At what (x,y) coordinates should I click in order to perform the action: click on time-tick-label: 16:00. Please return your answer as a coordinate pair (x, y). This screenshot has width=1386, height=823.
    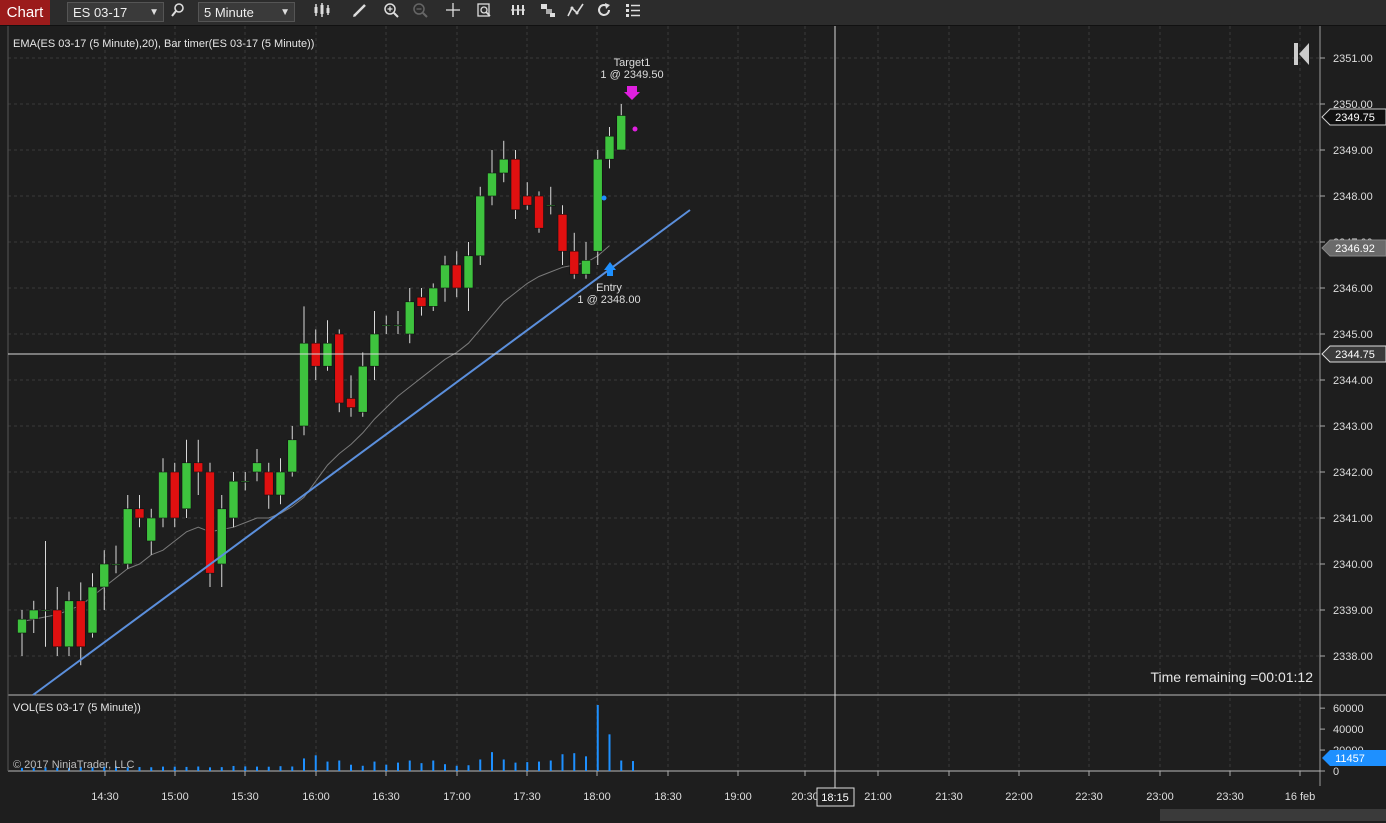
    Looking at the image, I should click on (316, 797).